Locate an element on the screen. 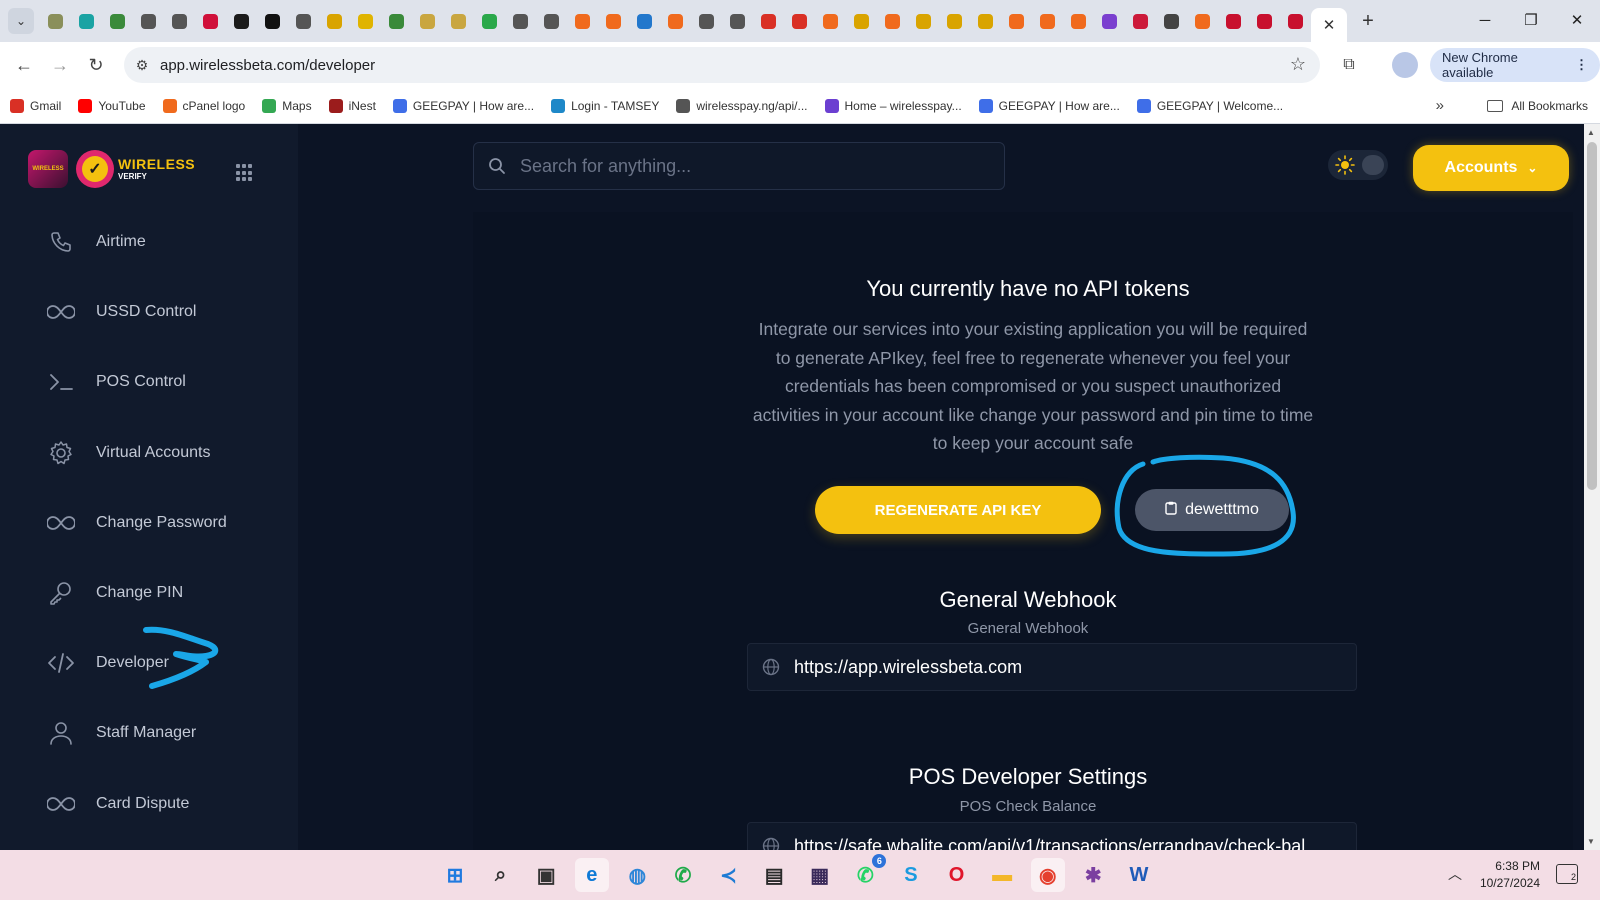  opera-icon: O is located at coordinates (957, 875).